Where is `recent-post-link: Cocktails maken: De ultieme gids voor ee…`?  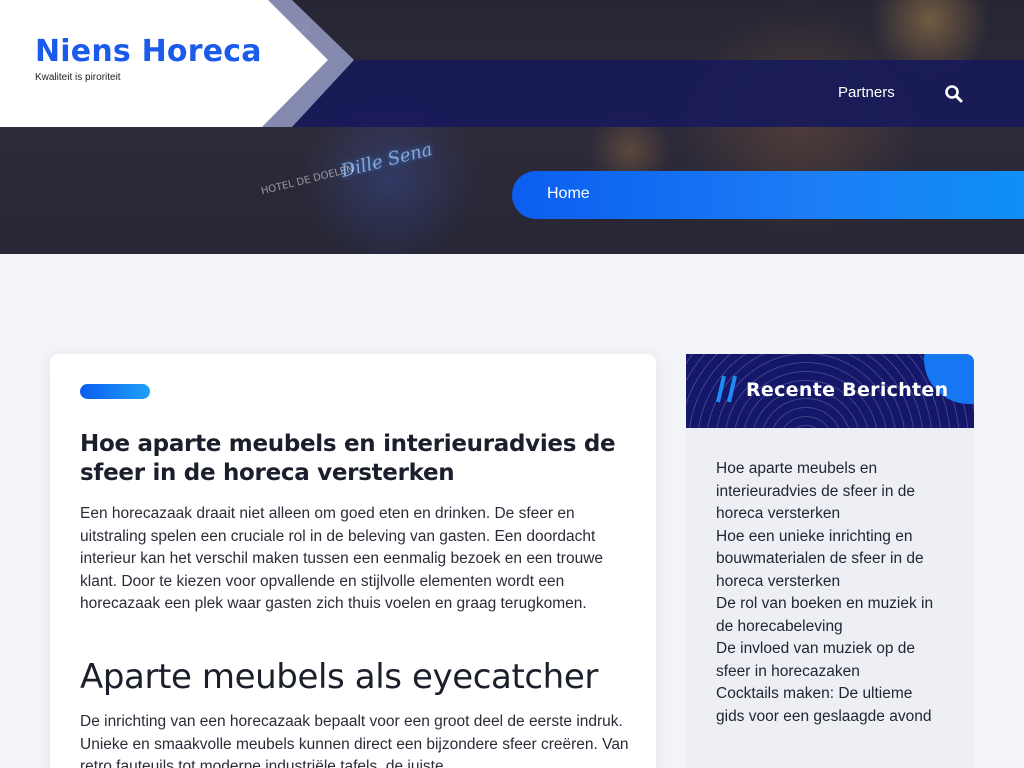 recent-post-link: Cocktails maken: De ultieme gids voor ee… is located at coordinates (828, 705).